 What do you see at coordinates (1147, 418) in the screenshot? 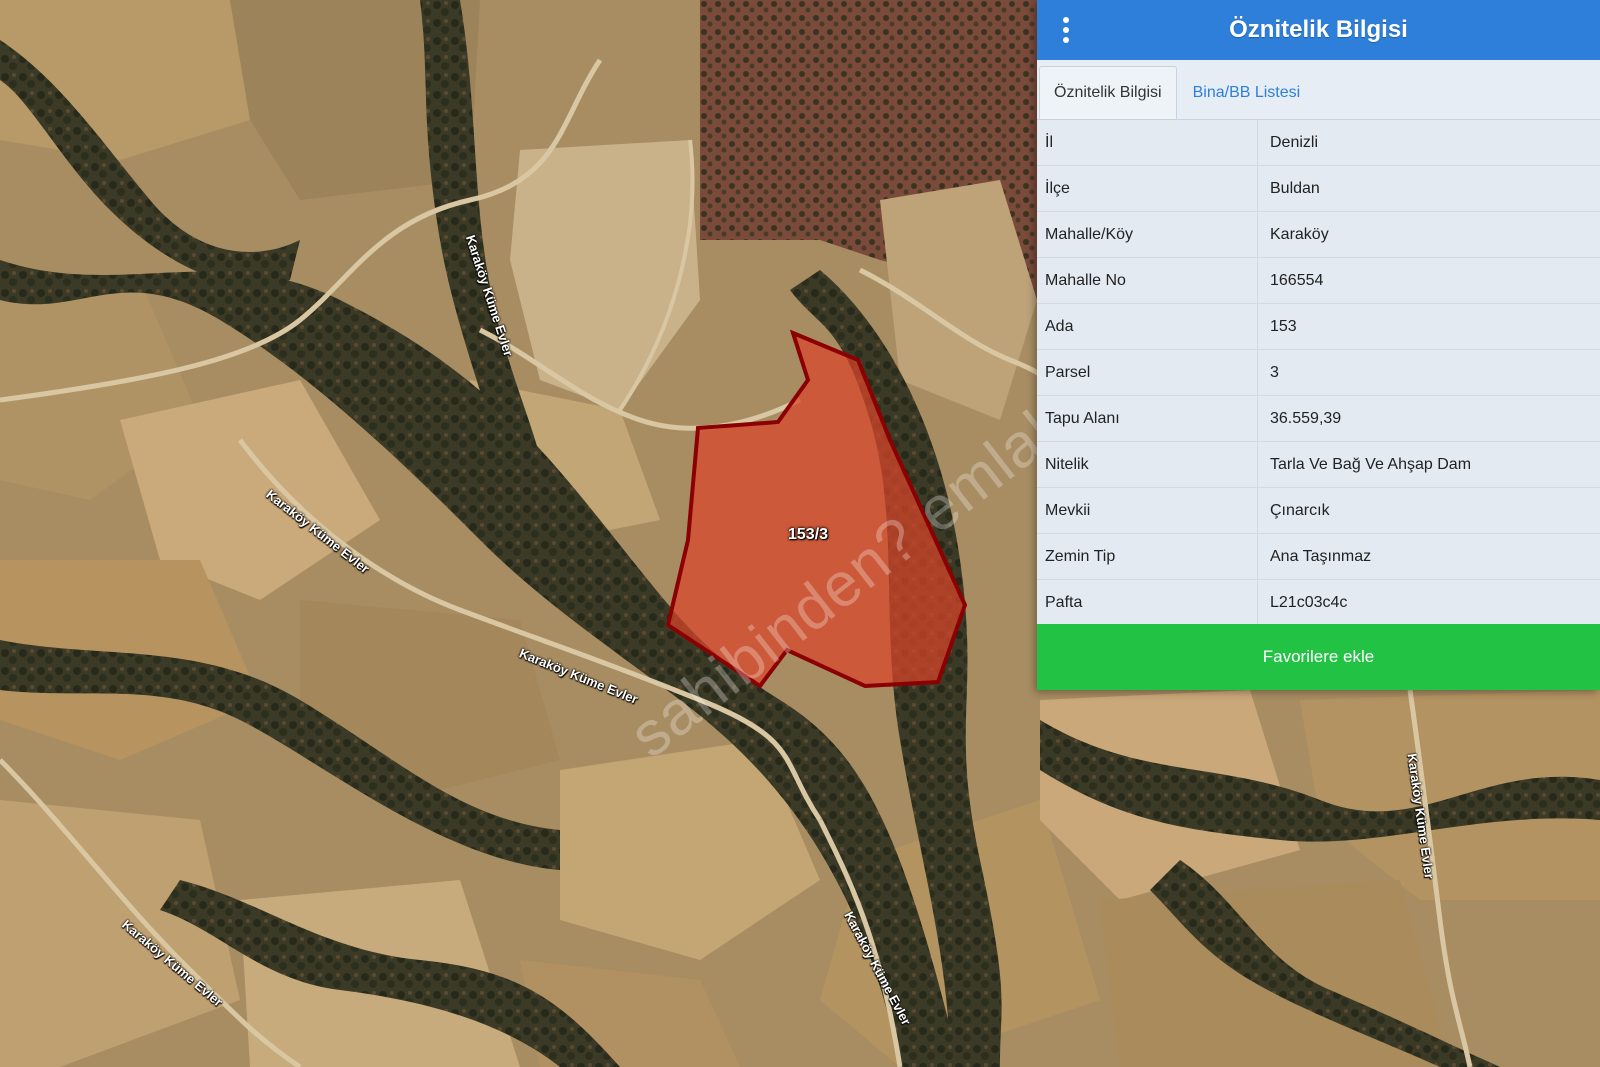
I see `attribute-key: Tapu Alanı` at bounding box center [1147, 418].